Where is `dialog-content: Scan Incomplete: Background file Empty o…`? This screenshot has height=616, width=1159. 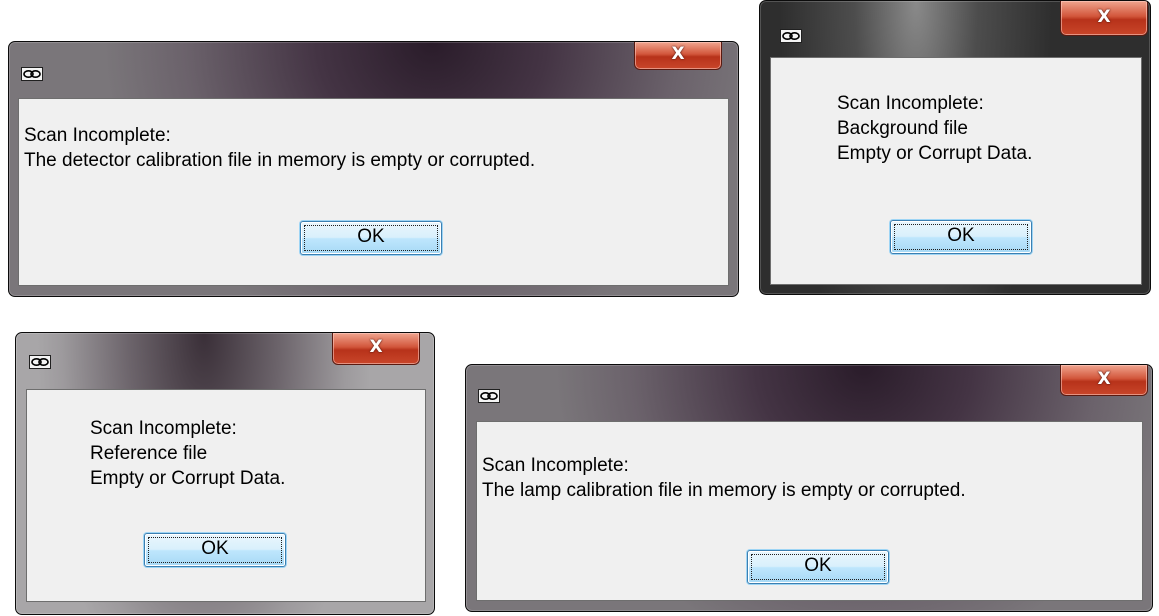 dialog-content: Scan Incomplete: Background file Empty o… is located at coordinates (956, 171).